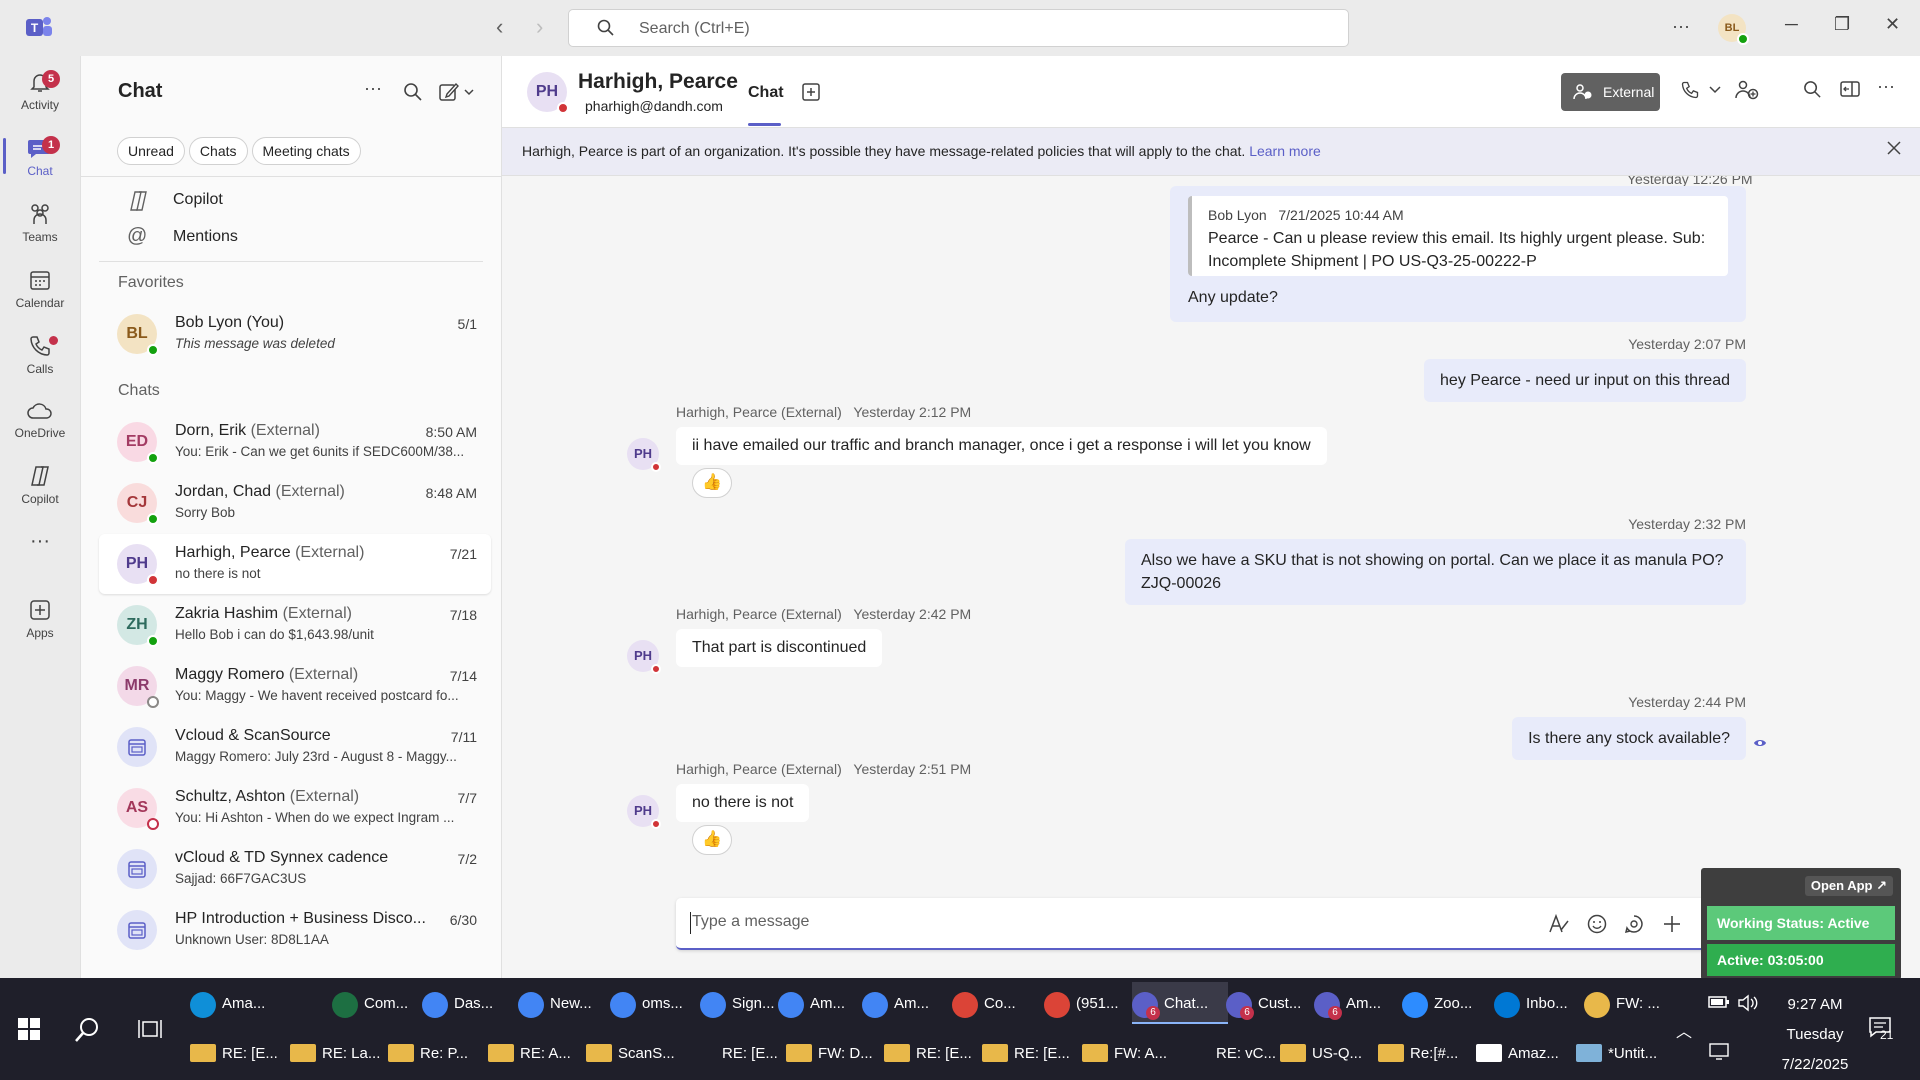  What do you see at coordinates (40, 94) in the screenshot?
I see `rail-activity: Activity 5` at bounding box center [40, 94].